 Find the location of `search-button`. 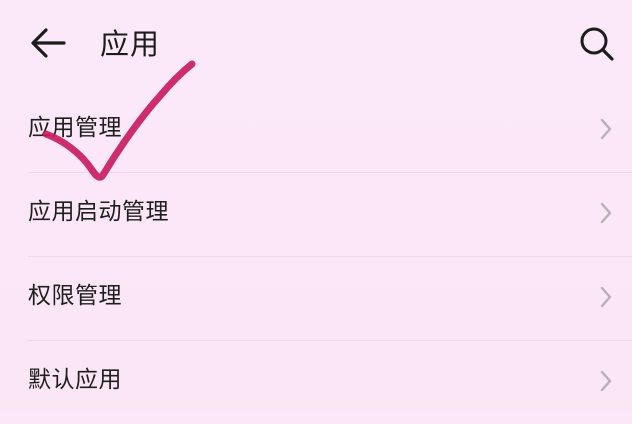

search-button is located at coordinates (597, 44).